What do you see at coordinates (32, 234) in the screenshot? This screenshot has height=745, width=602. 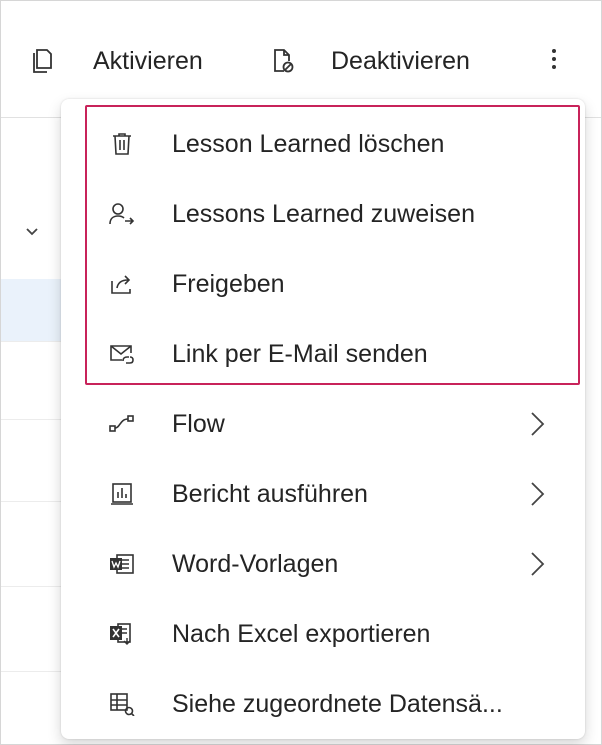 I see `column-chevron-down-icon` at bounding box center [32, 234].